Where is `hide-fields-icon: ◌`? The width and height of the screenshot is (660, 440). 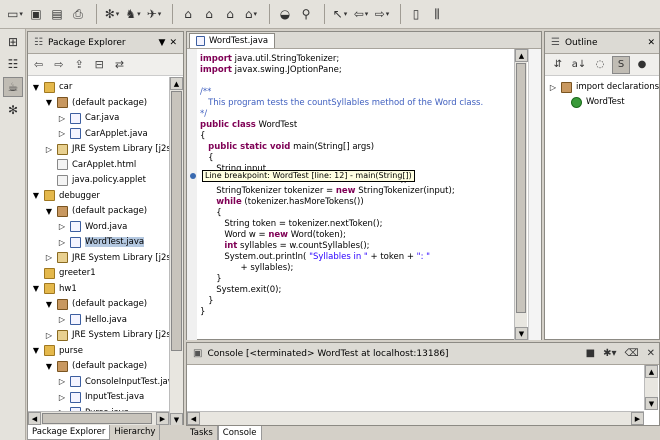
hide-fields-icon: ◌ is located at coordinates (600, 65).